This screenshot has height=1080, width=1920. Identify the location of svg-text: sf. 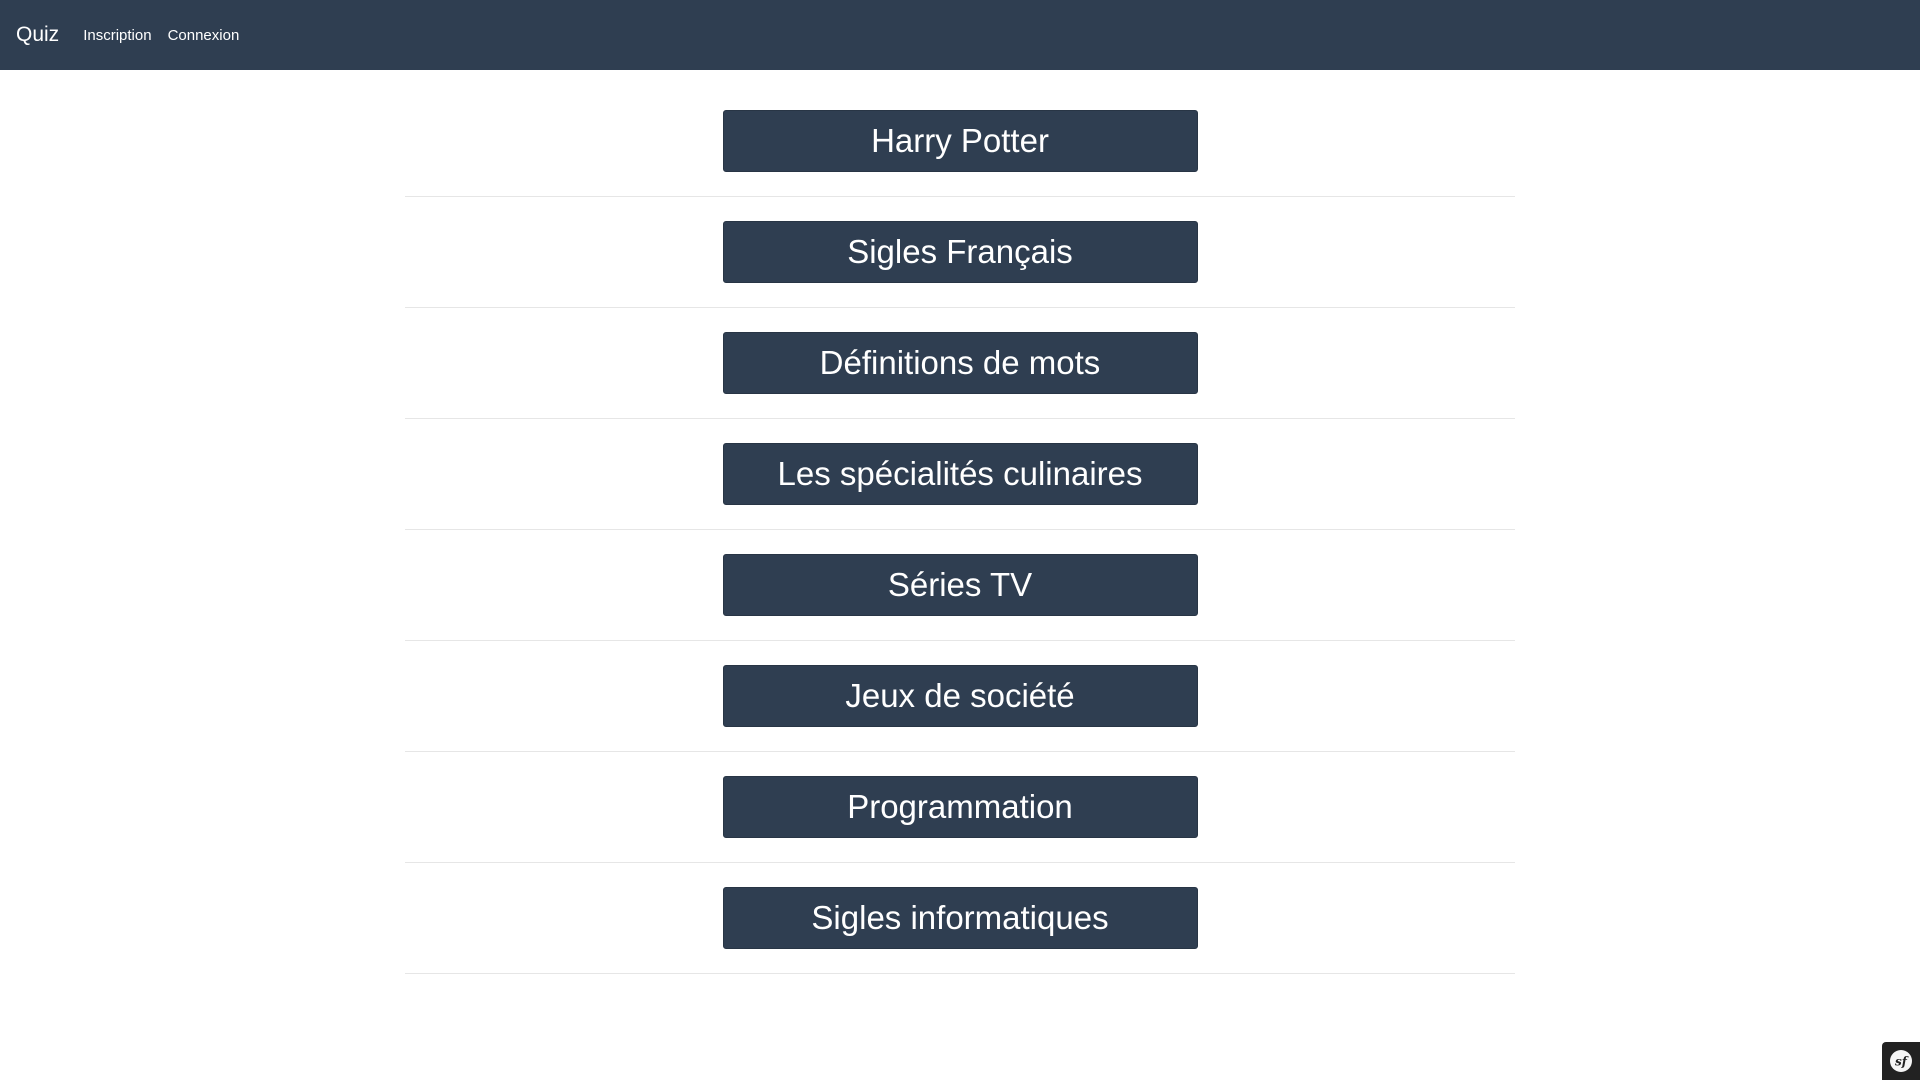
(1902, 1062).